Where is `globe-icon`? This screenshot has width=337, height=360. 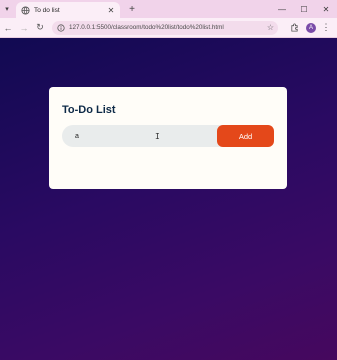 globe-icon is located at coordinates (25, 10).